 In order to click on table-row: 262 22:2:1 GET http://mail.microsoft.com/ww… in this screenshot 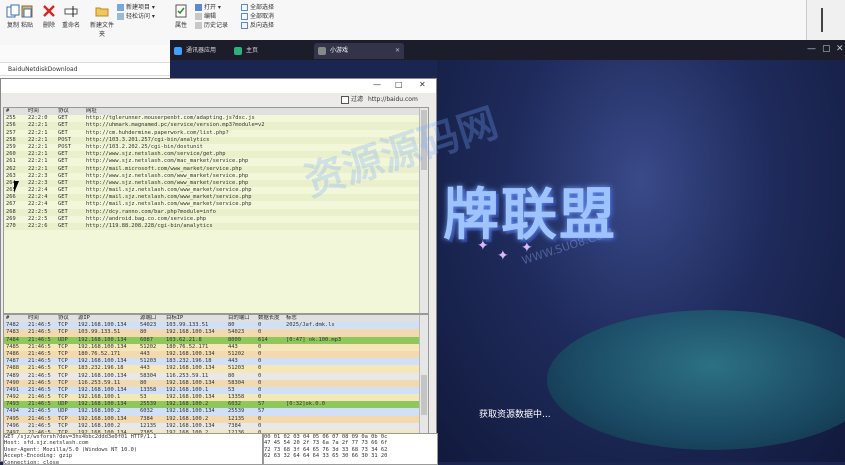, I will do `click(216, 169)`.